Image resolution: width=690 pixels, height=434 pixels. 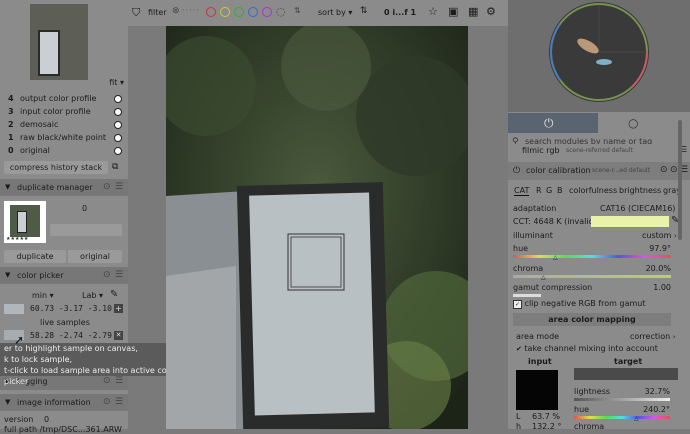 I want to click on reject-icon: ⊗, so click(x=176, y=11).